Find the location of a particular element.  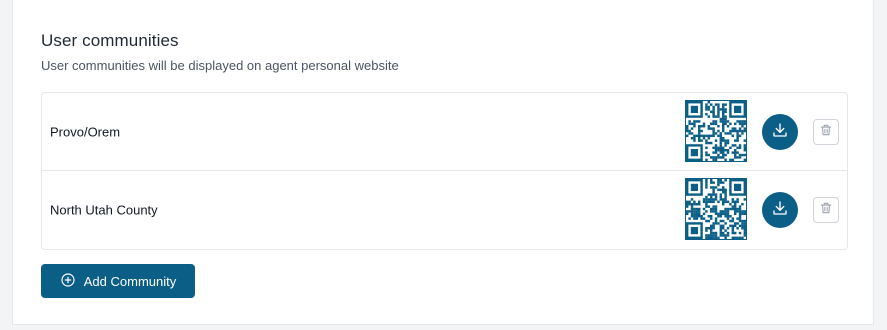

community-name: Provo/Orem is located at coordinates (85, 131).